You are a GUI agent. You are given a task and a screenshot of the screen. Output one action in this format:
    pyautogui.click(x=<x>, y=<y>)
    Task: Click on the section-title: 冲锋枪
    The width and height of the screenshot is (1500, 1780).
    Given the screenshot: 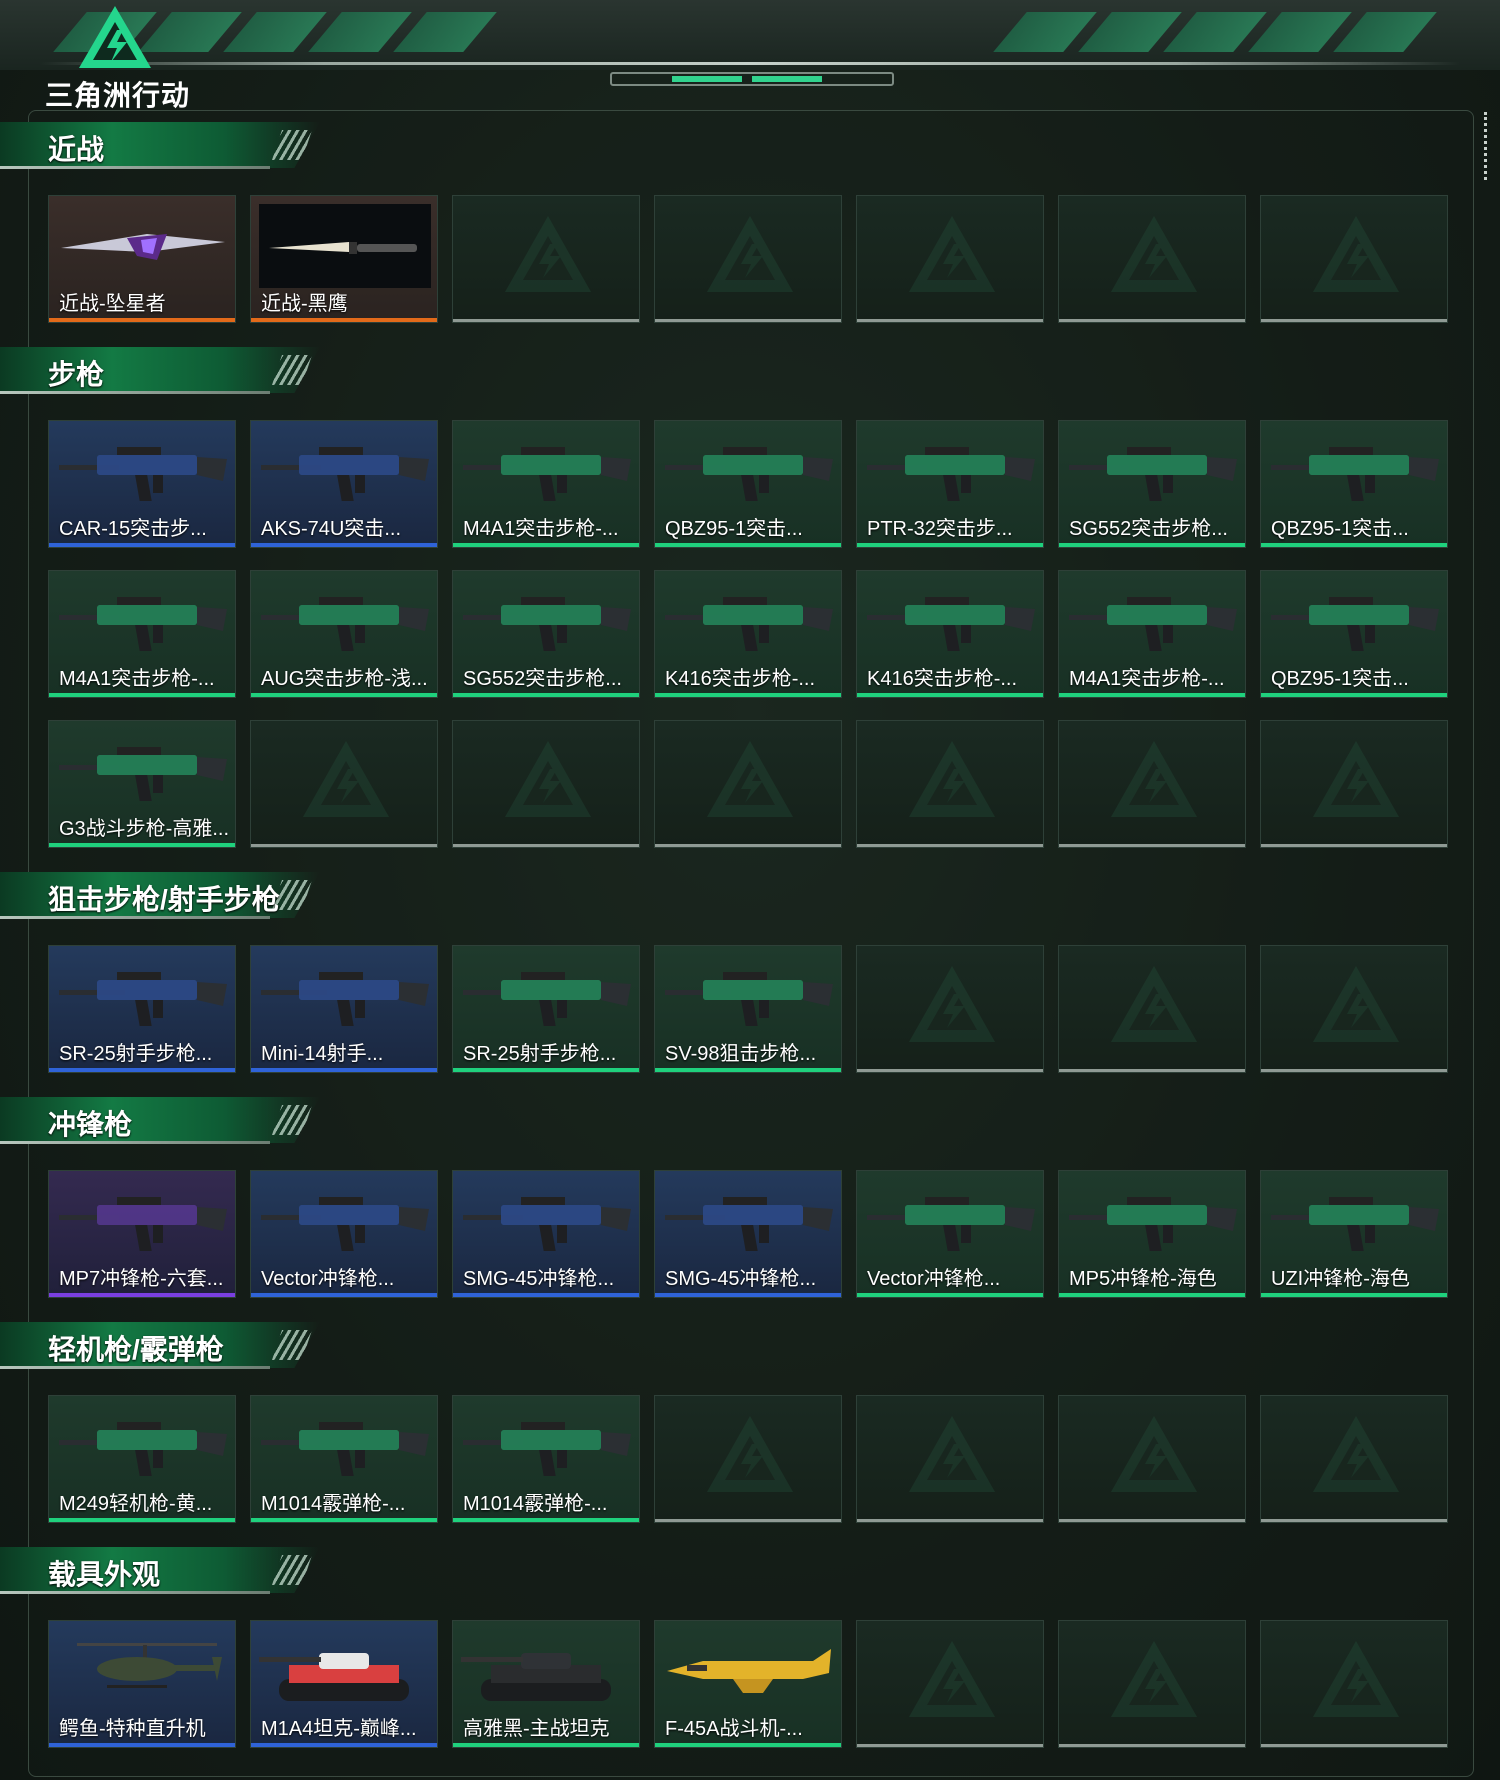 What is the action you would take?
    pyautogui.click(x=90, y=1124)
    